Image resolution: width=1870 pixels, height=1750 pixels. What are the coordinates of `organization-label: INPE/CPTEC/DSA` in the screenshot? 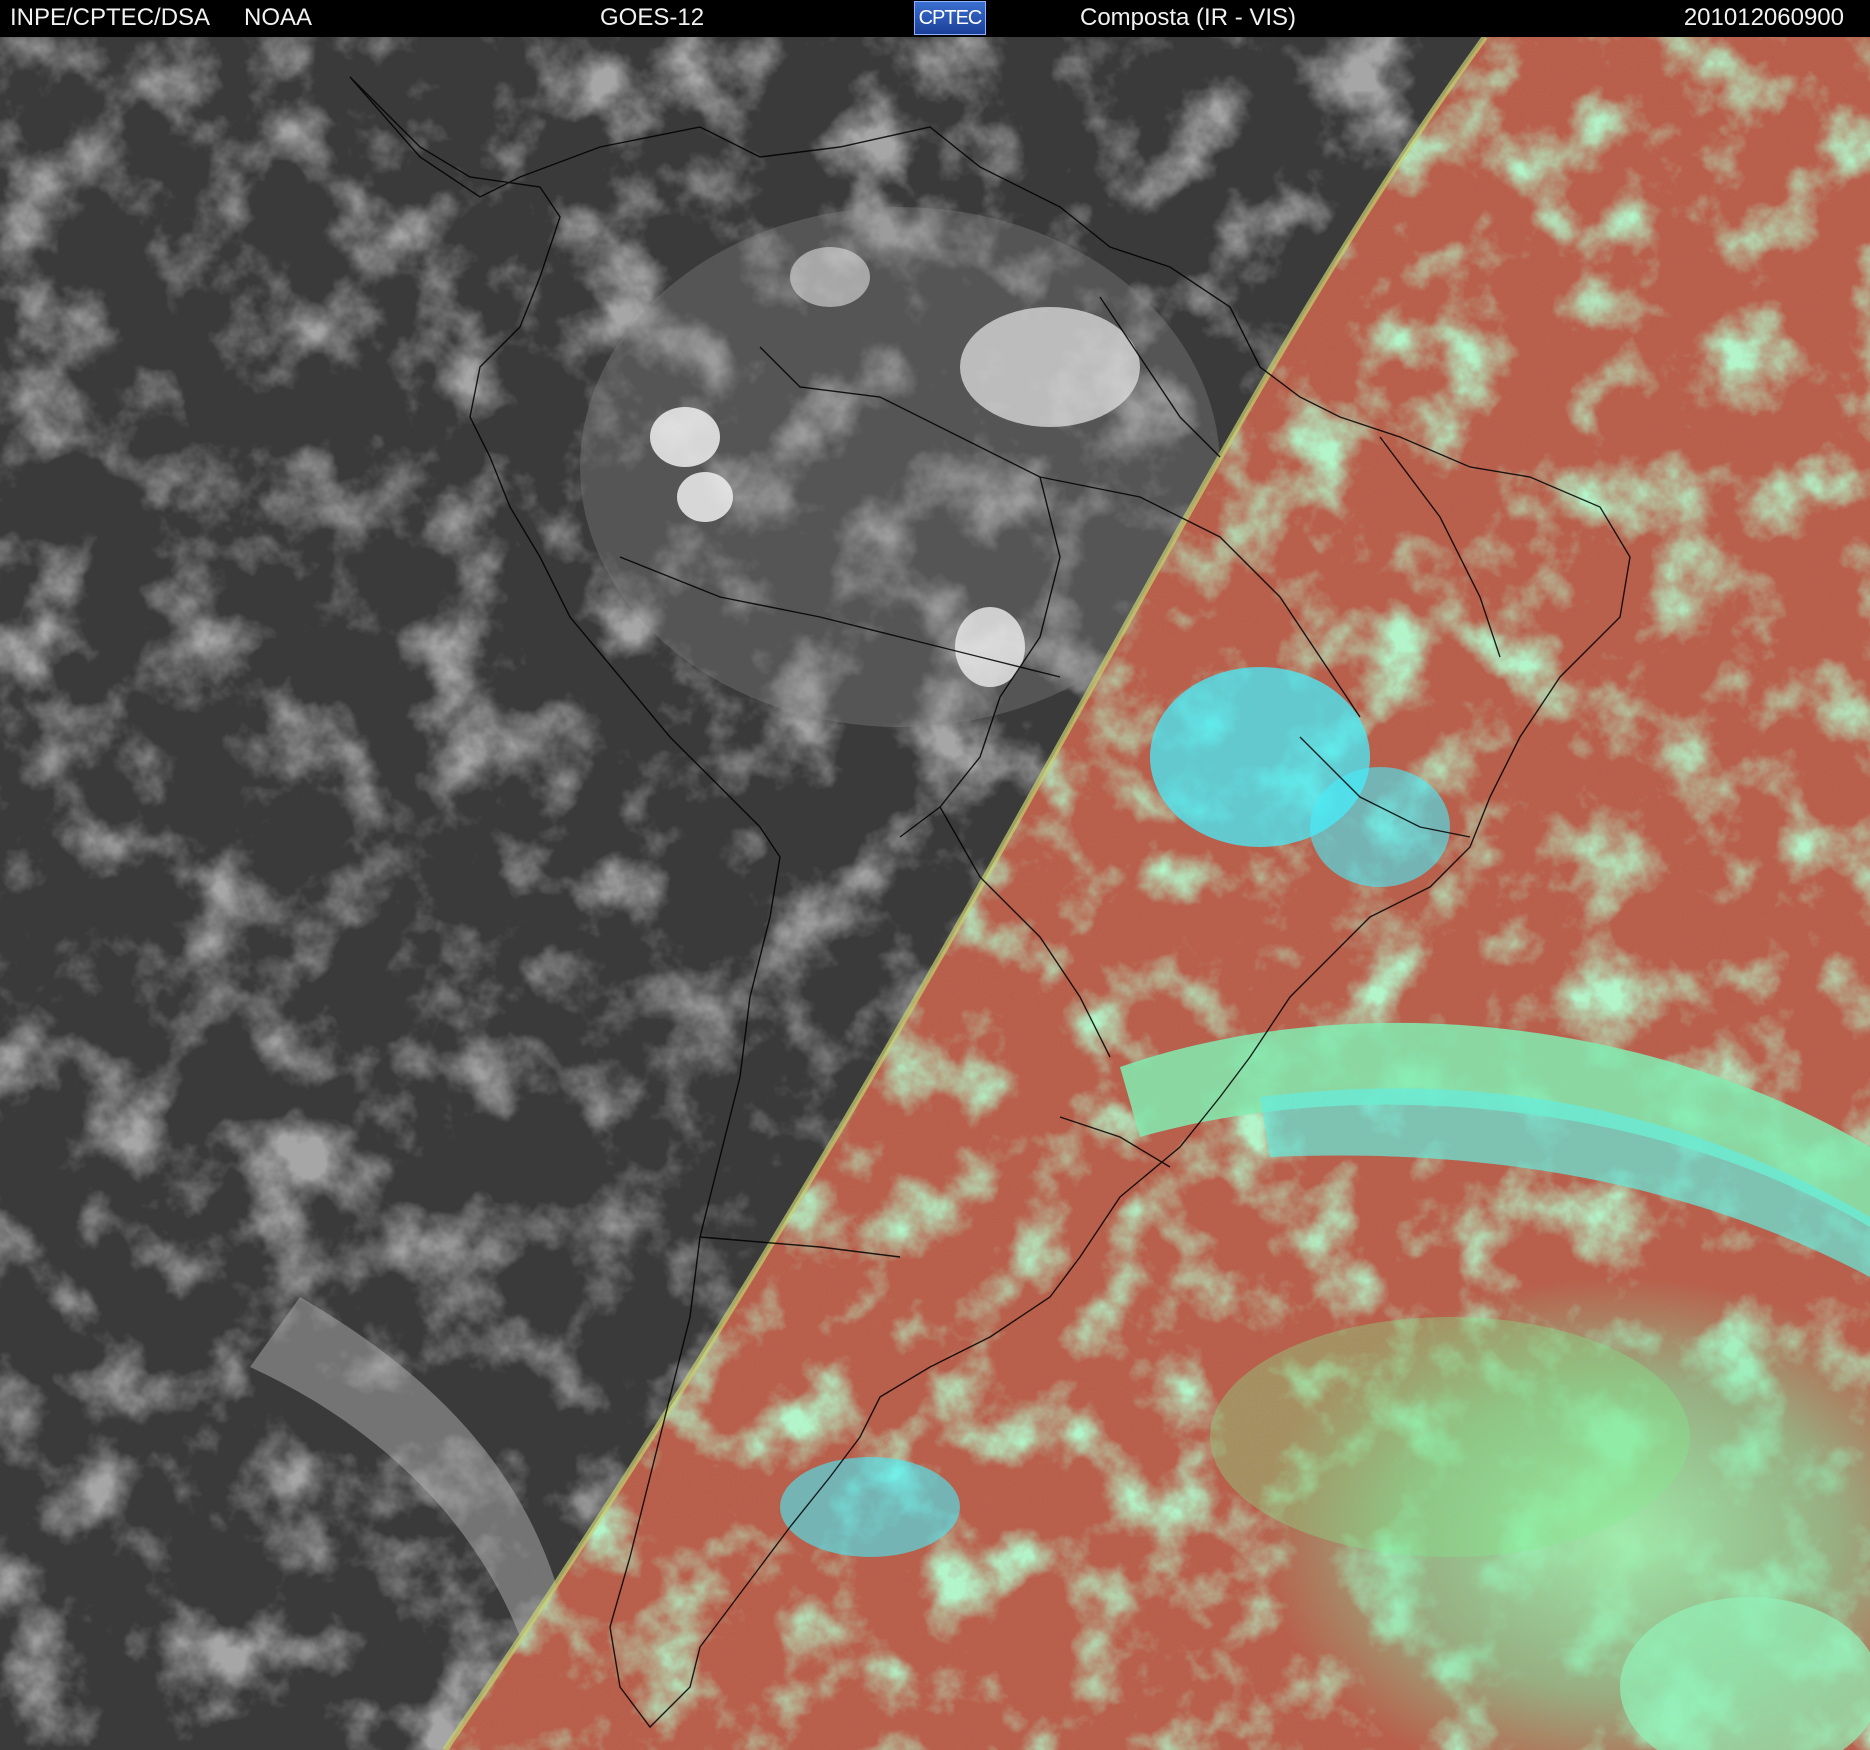 It's located at (110, 17).